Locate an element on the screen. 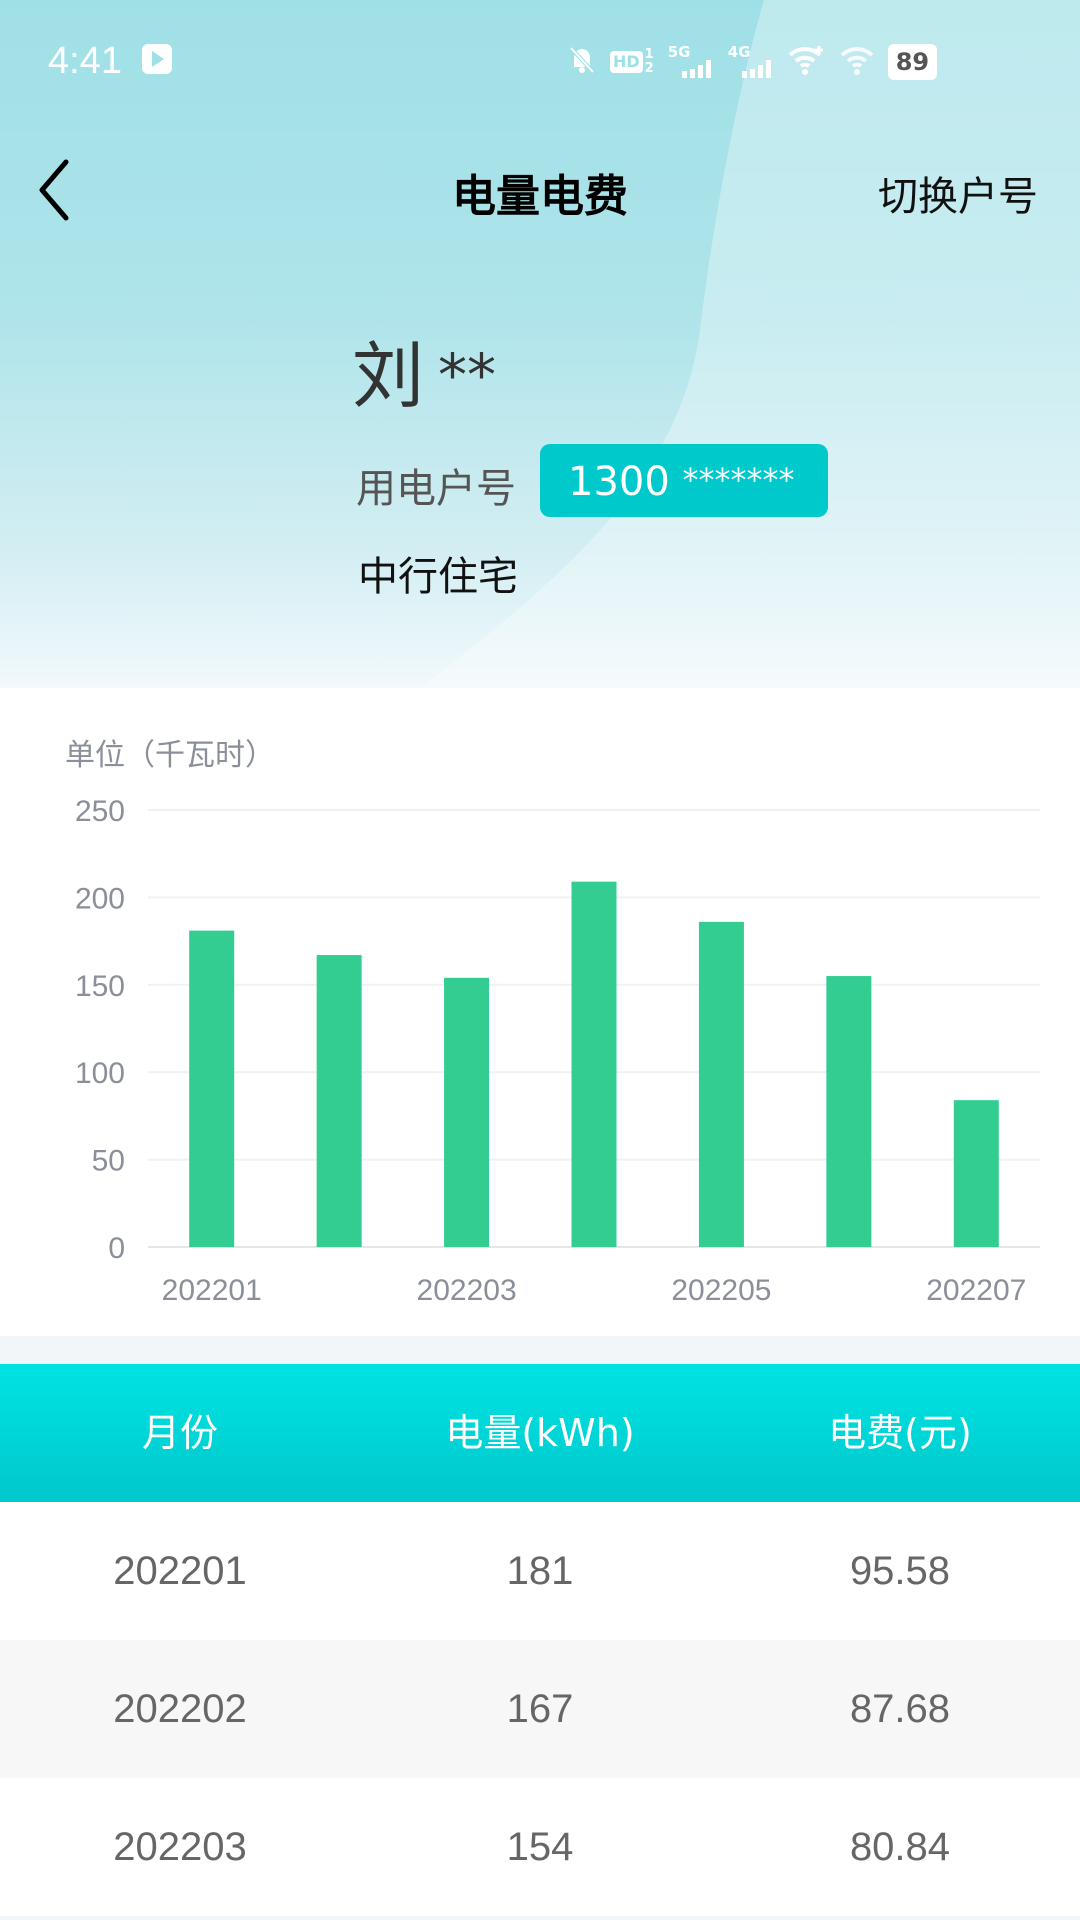  column-header-usage: 电量(kWh) is located at coordinates (540, 1433).